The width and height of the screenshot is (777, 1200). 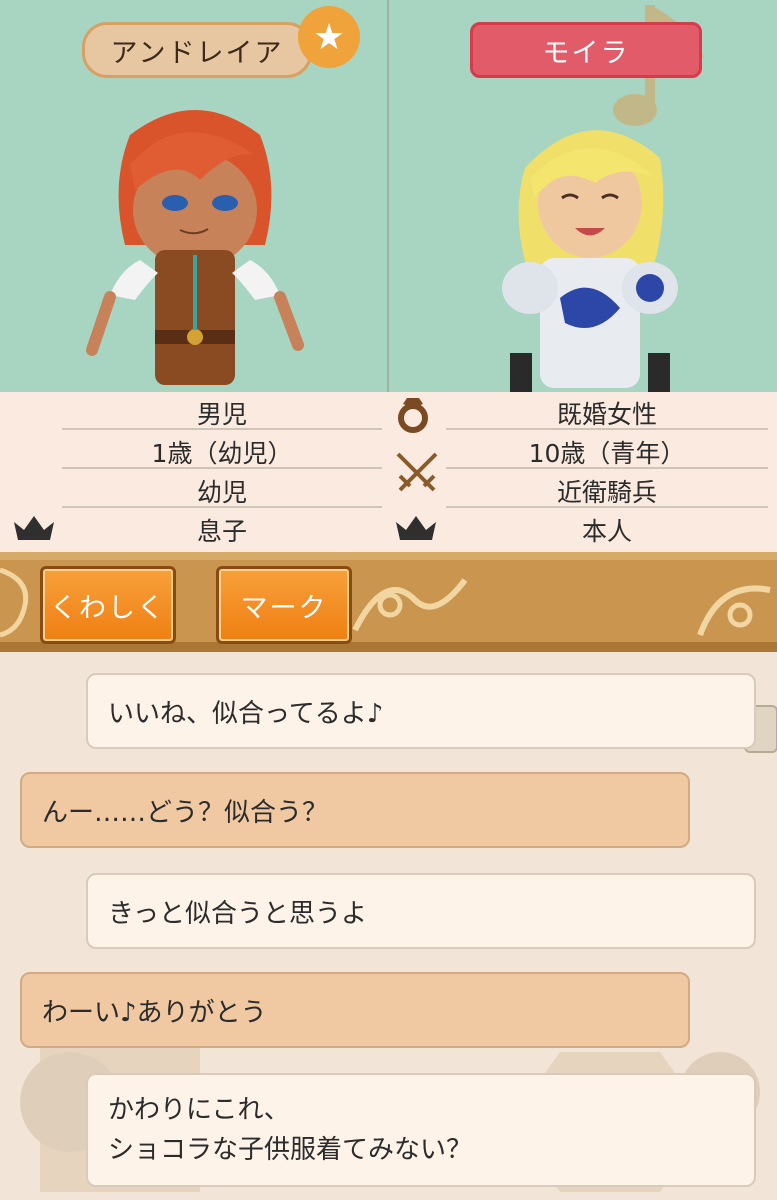 I want to click on left-age: 1歳（幼児）, so click(x=222, y=453).